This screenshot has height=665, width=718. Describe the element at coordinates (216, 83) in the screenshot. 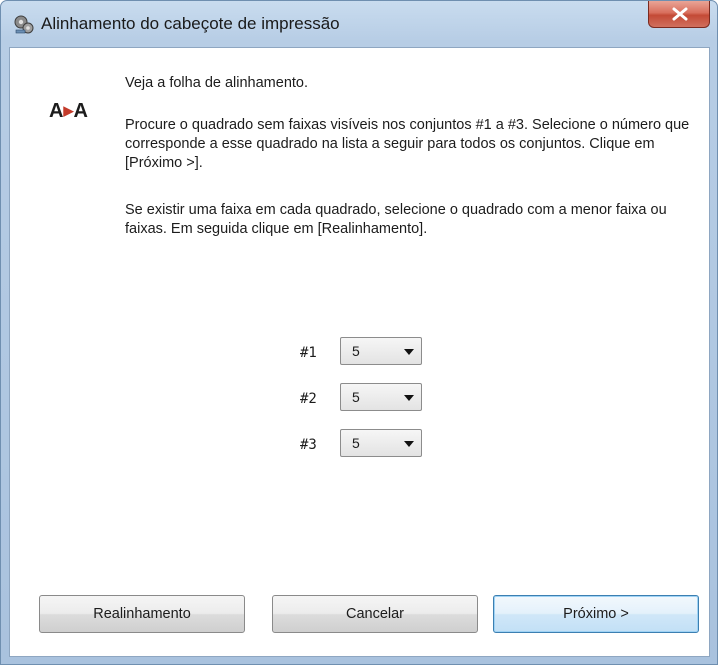

I see `instruction-line: Veja a folha de alinhamento.` at that location.